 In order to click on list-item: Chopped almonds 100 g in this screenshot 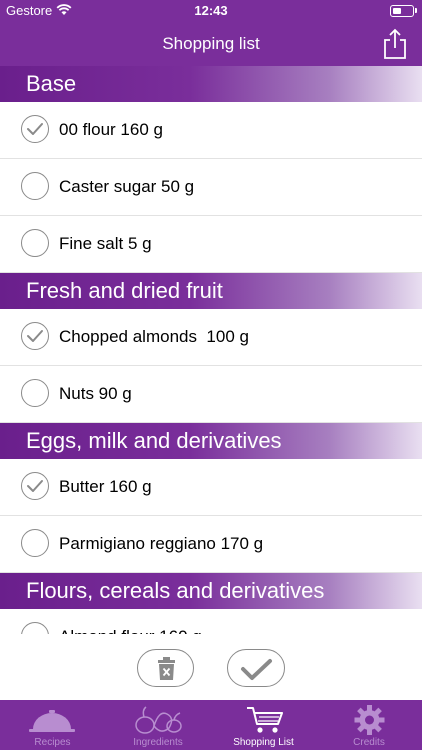, I will do `click(211, 337)`.